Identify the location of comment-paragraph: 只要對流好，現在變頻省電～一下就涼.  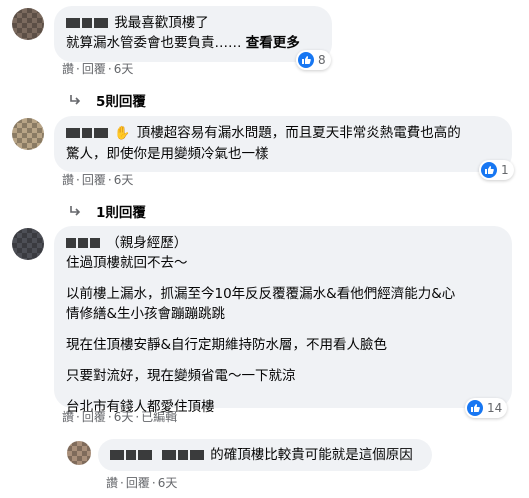
(181, 376).